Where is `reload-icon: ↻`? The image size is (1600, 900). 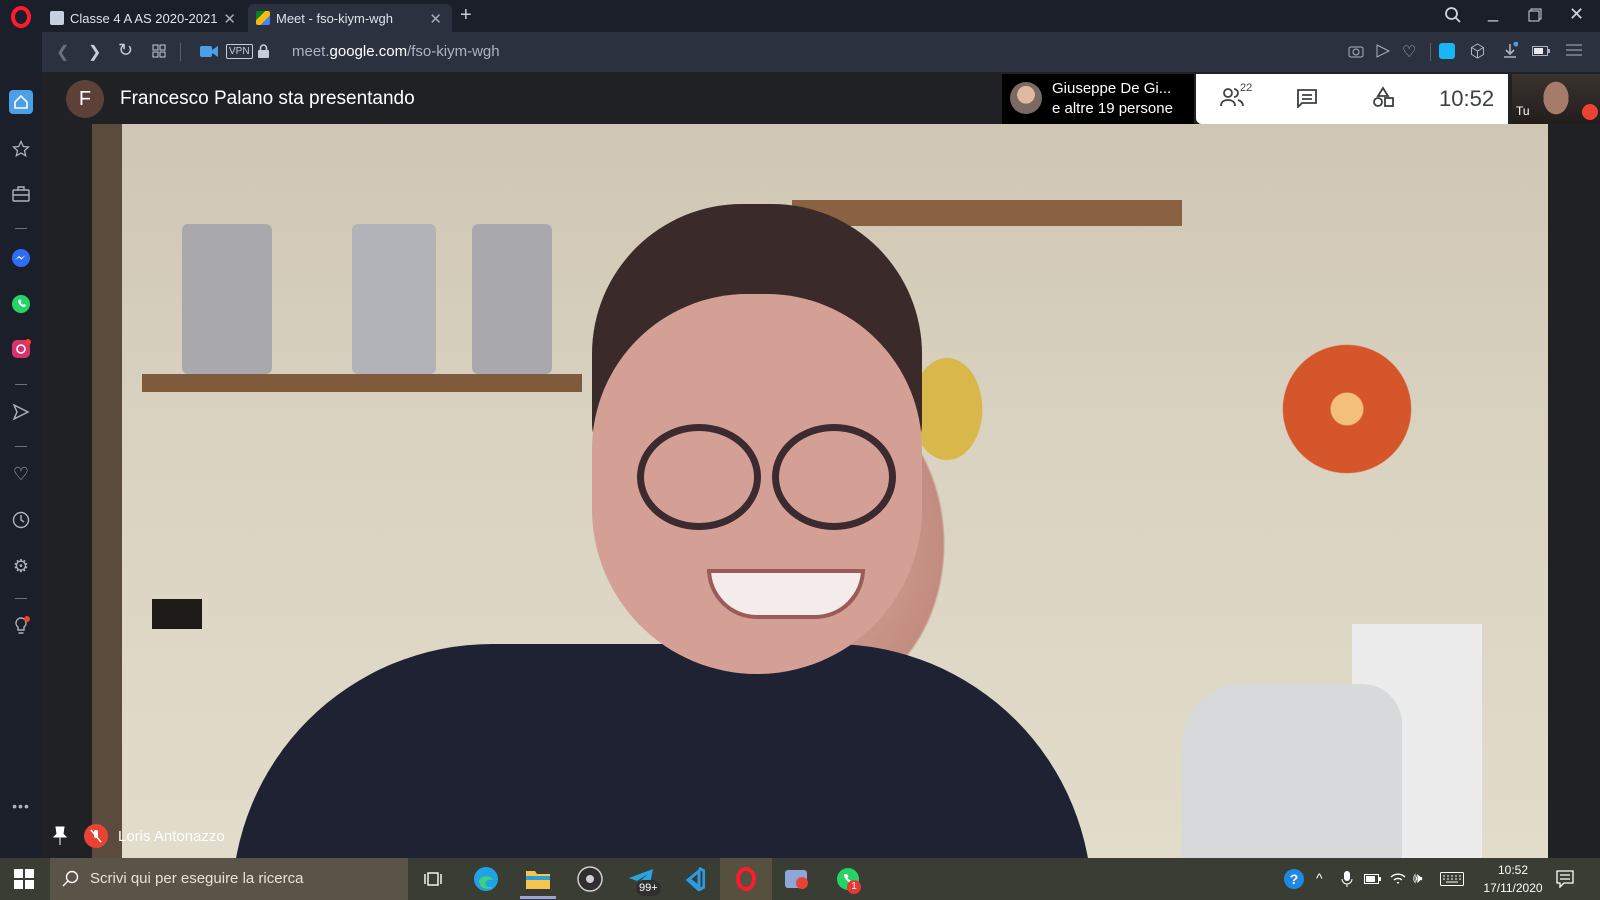 reload-icon: ↻ is located at coordinates (125, 50).